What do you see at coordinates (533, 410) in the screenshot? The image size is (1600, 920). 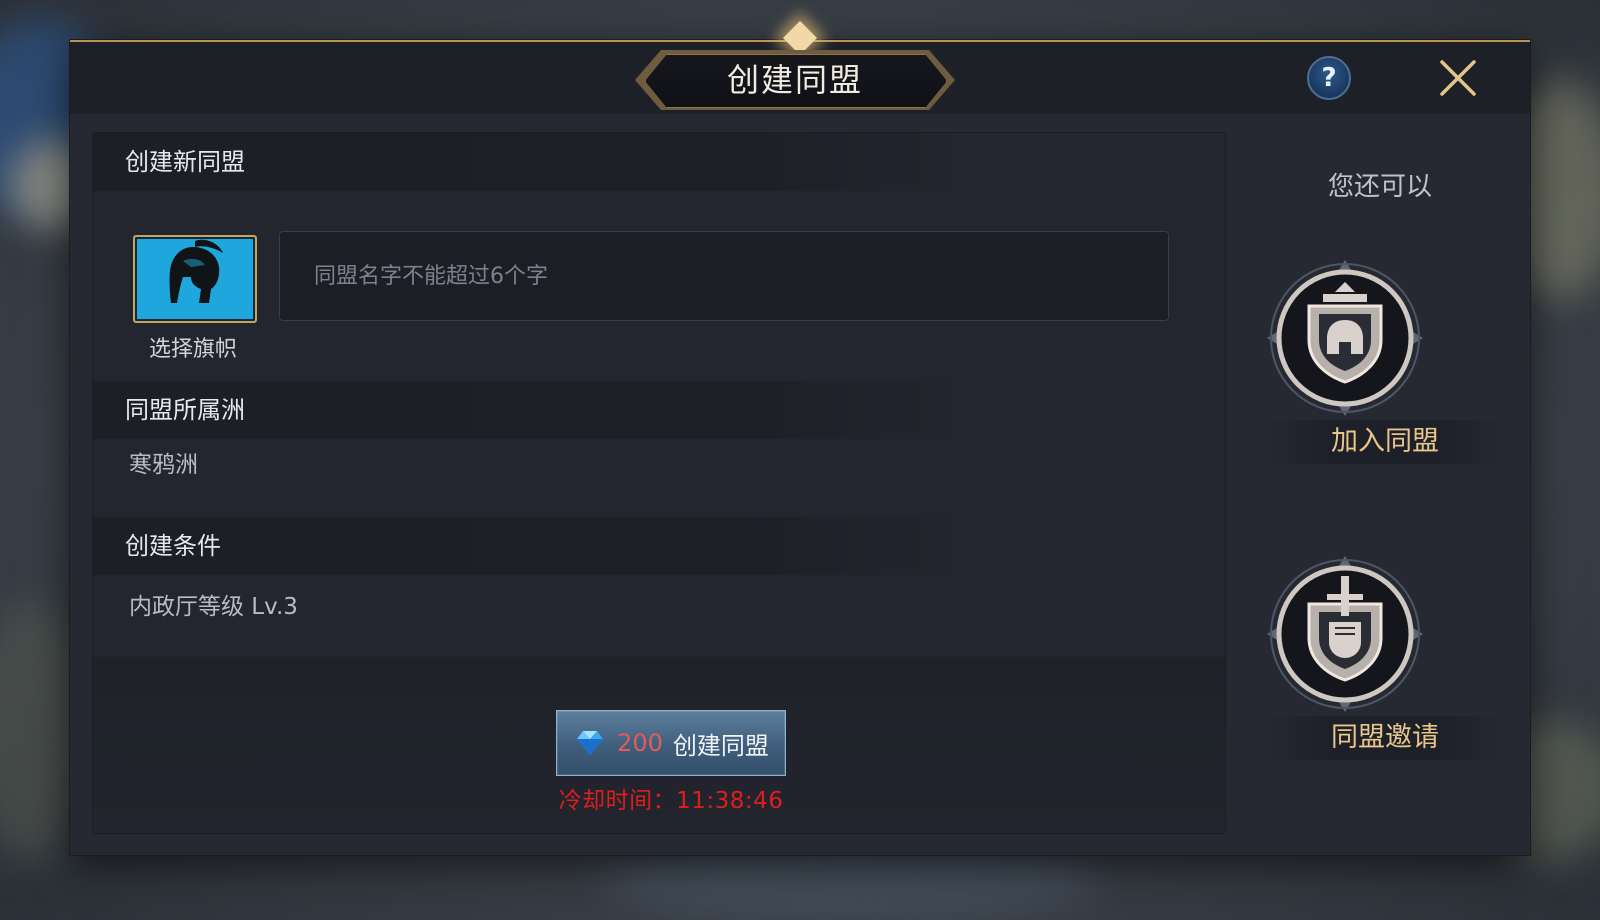 I see `section-heading-continent: 同盟所属洲` at bounding box center [533, 410].